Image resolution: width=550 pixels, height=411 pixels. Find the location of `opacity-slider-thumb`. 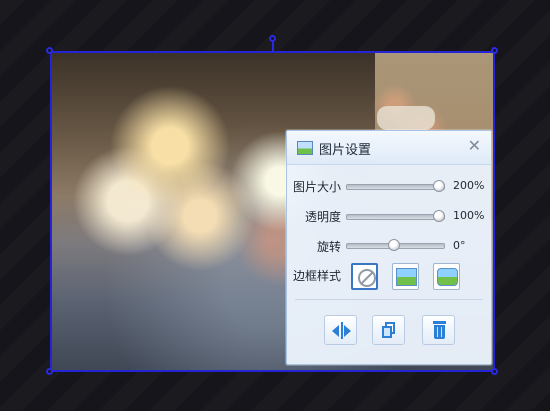

opacity-slider-thumb is located at coordinates (439, 216).